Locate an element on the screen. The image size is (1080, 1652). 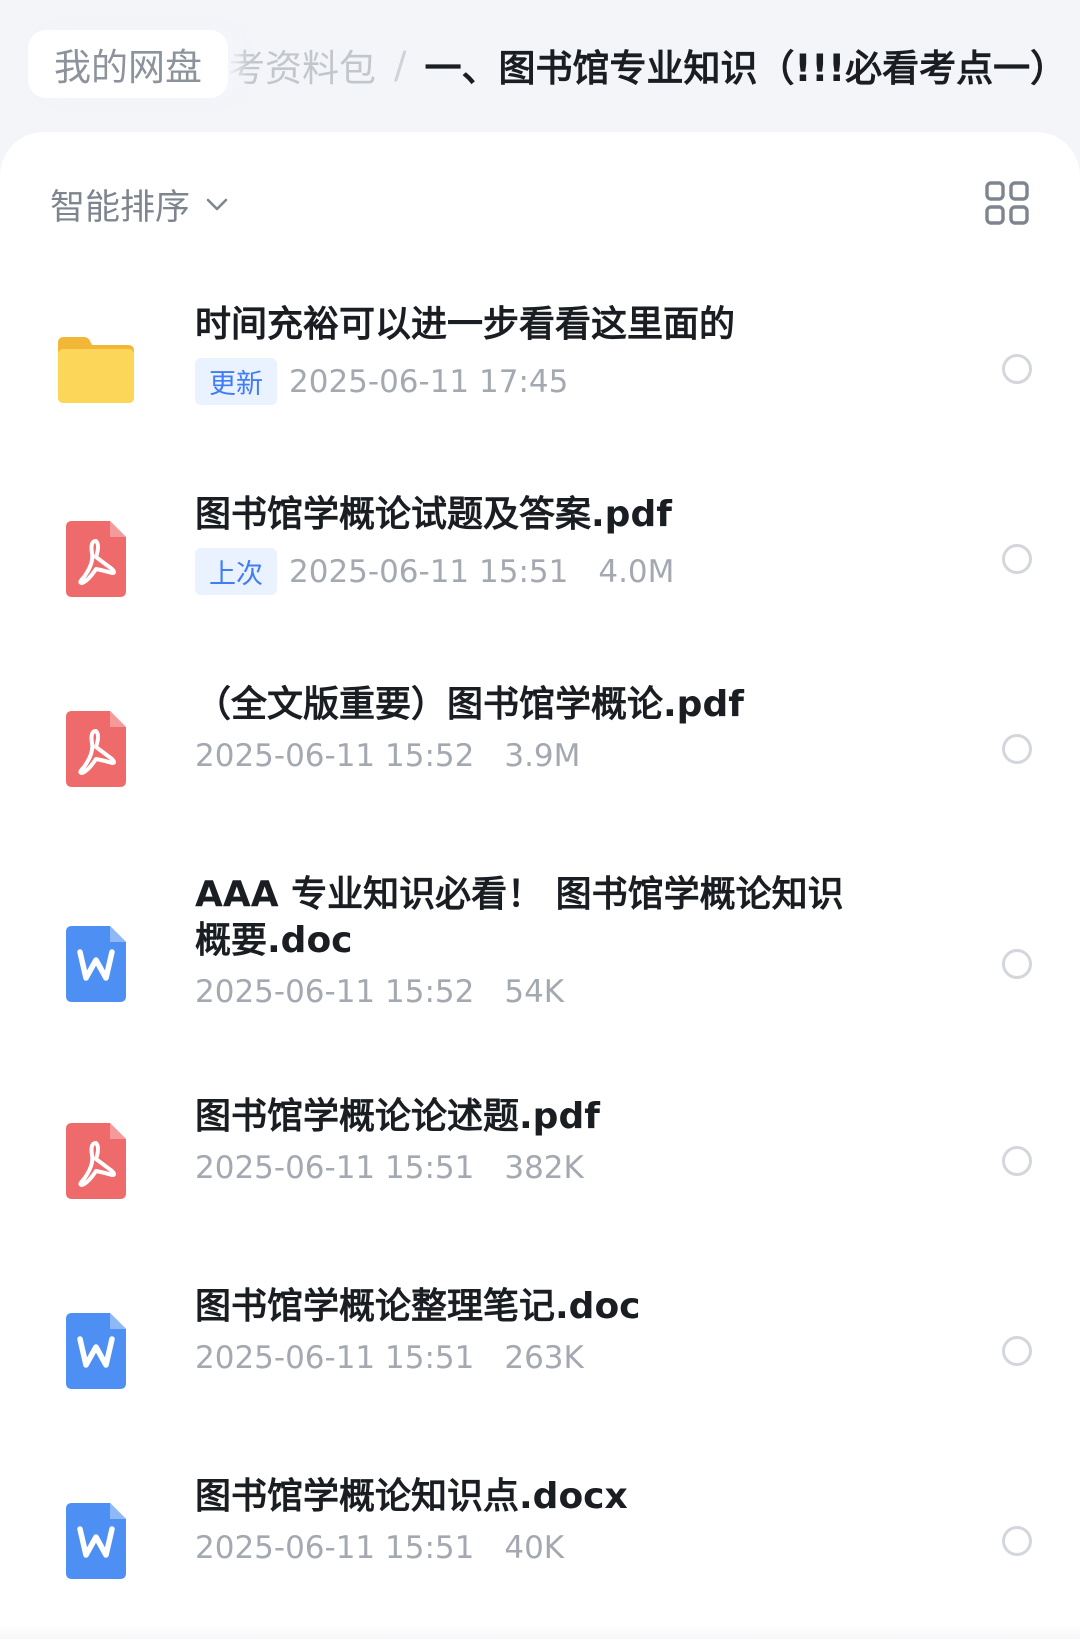
sort-button: 智能排序 is located at coordinates (140, 204).